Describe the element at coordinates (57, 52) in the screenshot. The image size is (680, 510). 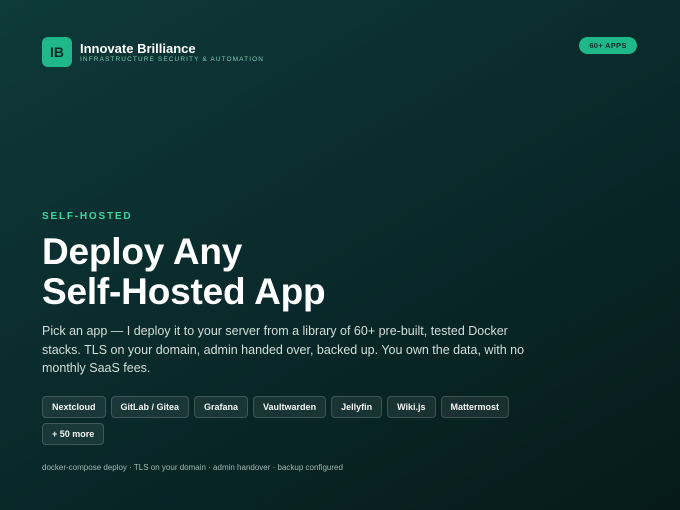
I see `brand-logo: IB` at that location.